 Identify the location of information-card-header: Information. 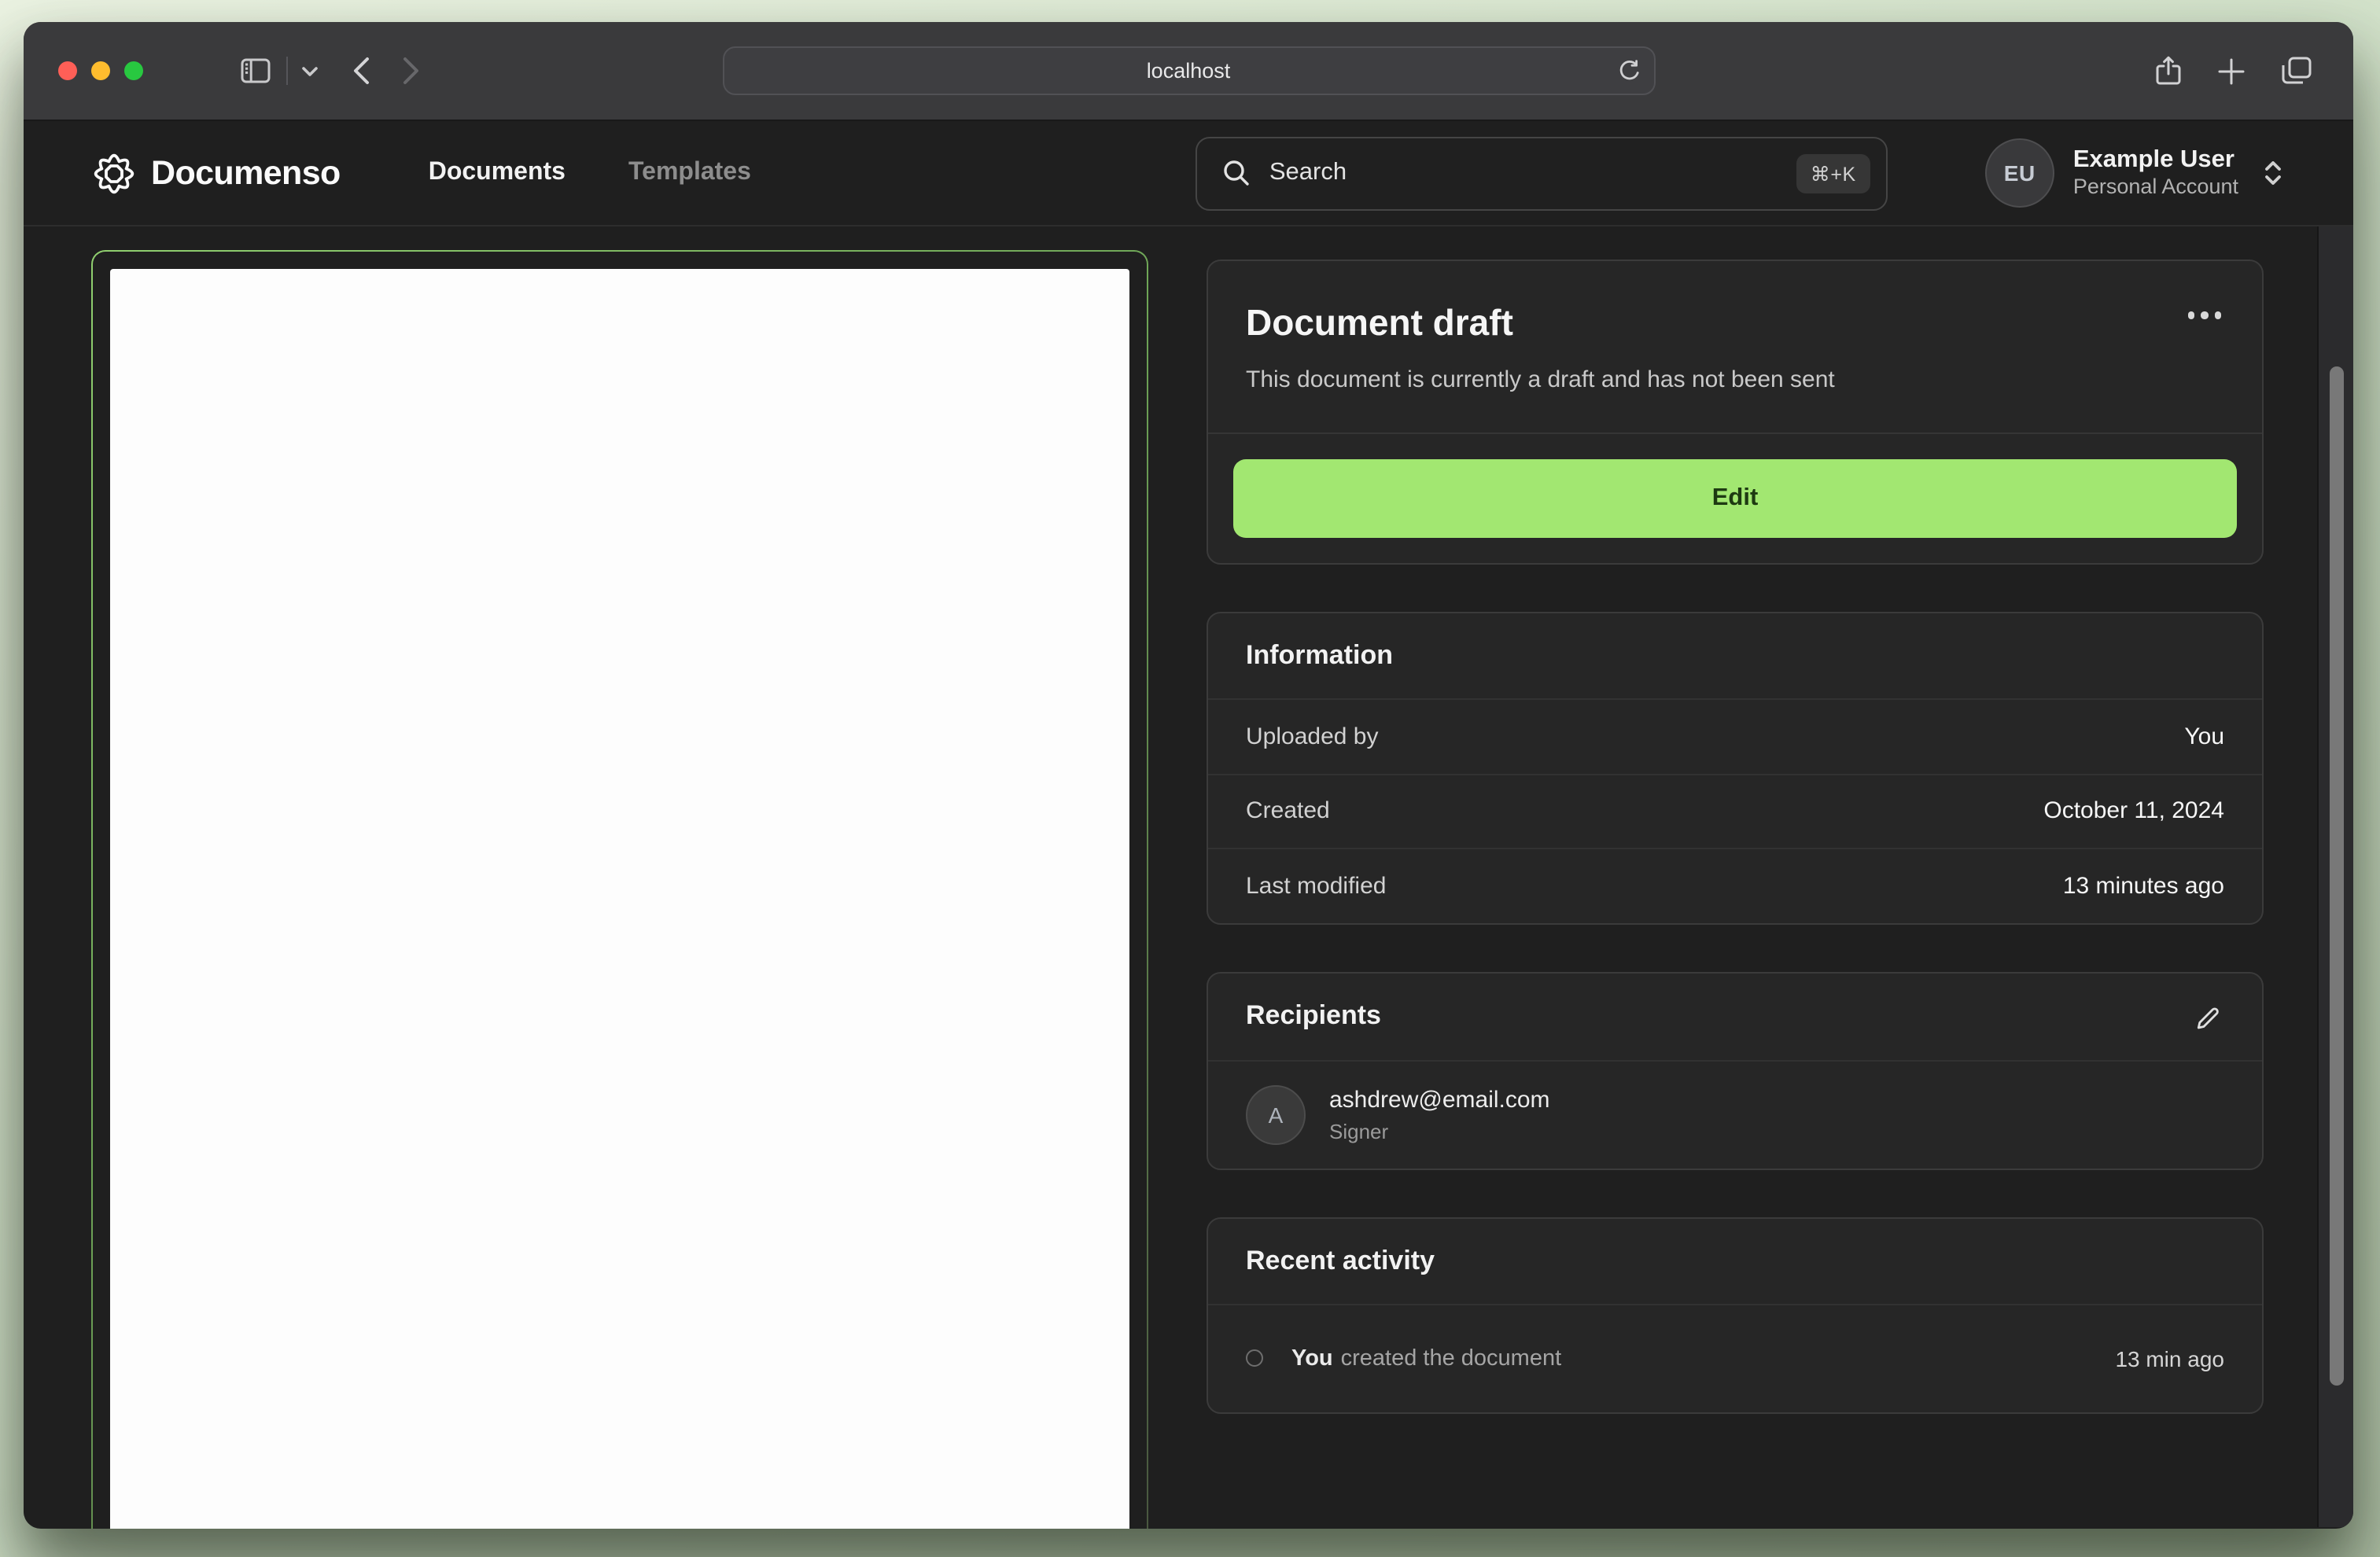
(1735, 655).